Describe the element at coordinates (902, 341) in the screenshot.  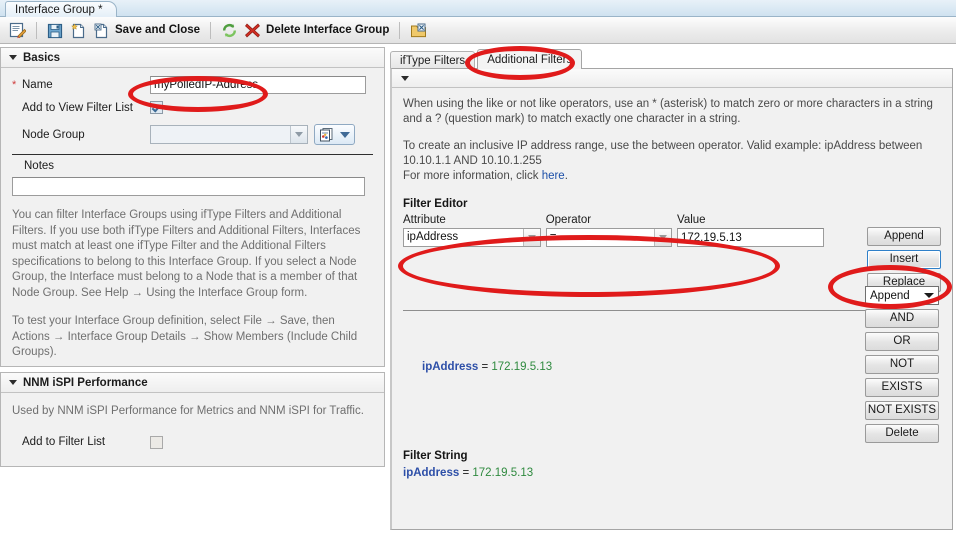
I see `or-button: OR` at that location.